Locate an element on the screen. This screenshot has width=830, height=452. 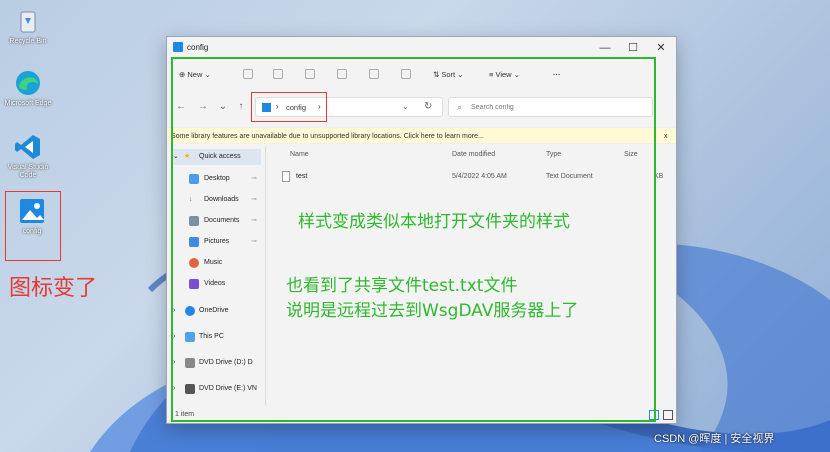
close-button: ✕ is located at coordinates (661, 48).